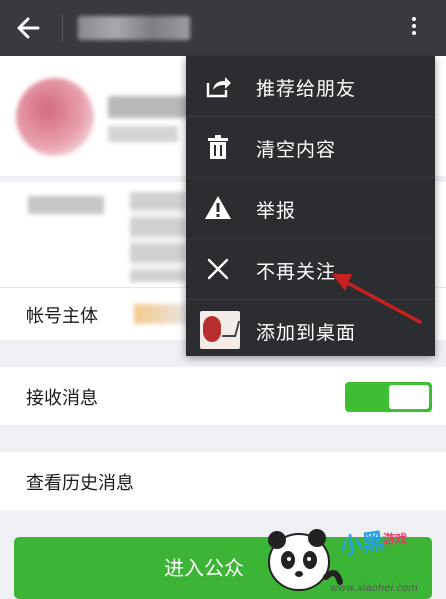 This screenshot has width=446, height=599. What do you see at coordinates (388, 397) in the screenshot?
I see `receive-messages-toggle` at bounding box center [388, 397].